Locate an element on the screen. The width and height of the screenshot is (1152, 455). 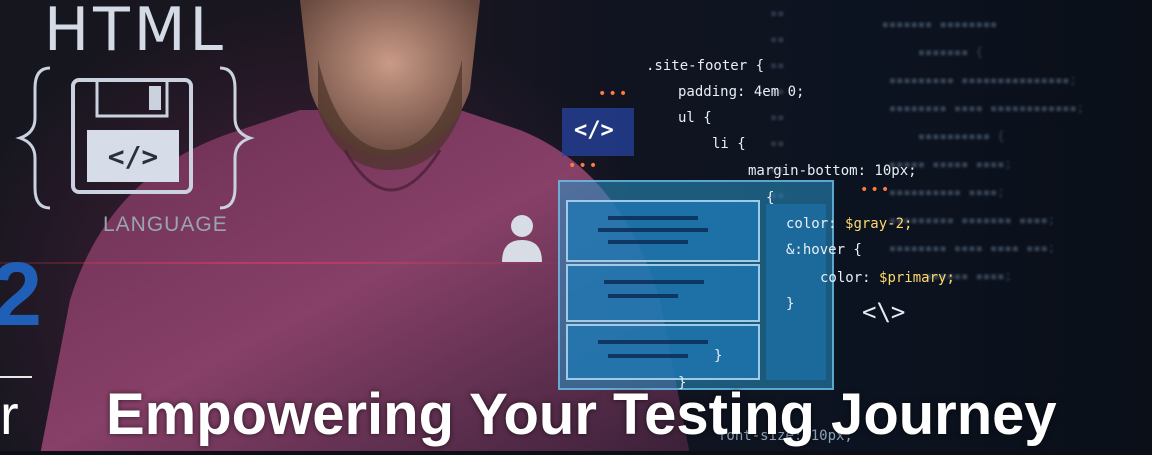
code-tag-icon: </> is located at coordinates (594, 130).